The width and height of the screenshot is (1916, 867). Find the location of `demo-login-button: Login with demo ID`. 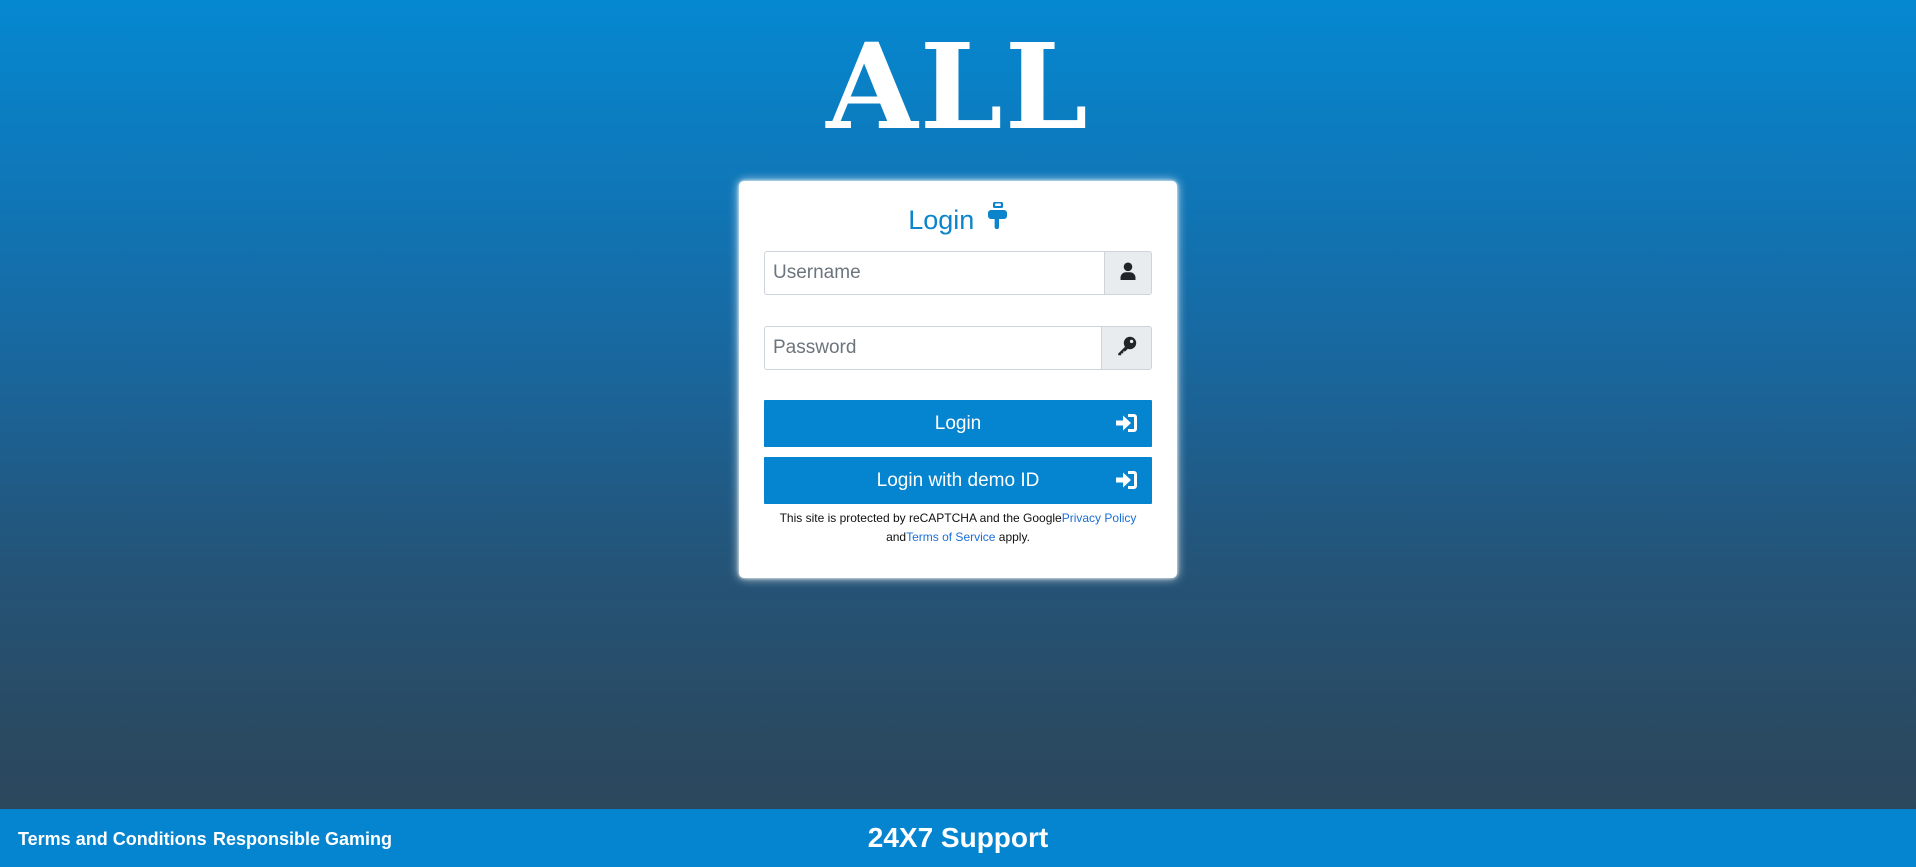

demo-login-button: Login with demo ID is located at coordinates (958, 480).